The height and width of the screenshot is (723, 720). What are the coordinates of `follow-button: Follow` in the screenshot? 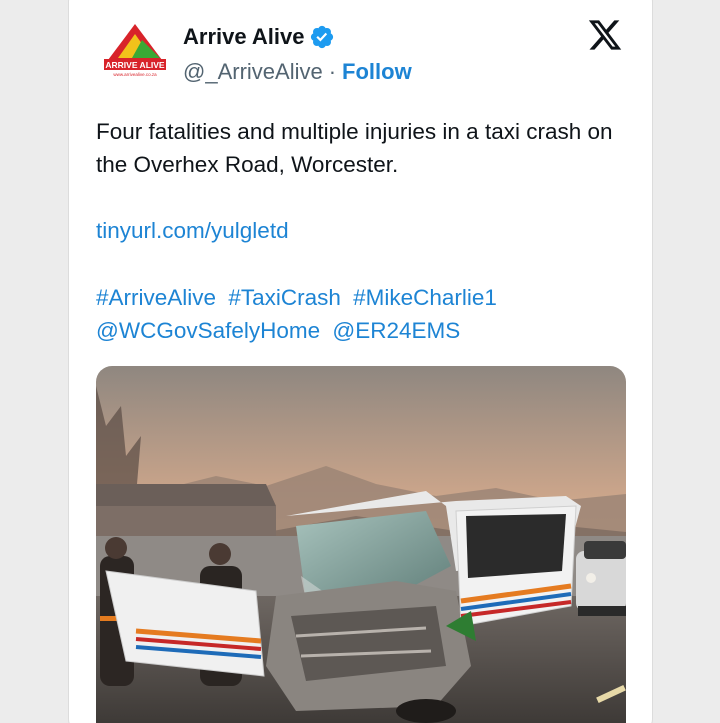 It's located at (377, 72).